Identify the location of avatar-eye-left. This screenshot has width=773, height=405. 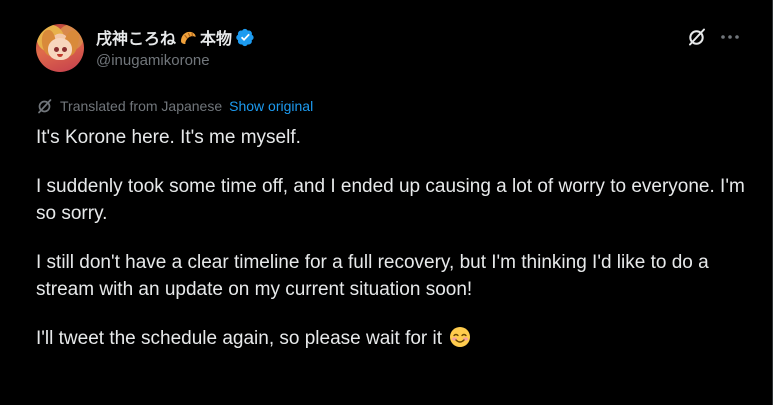
(56, 49).